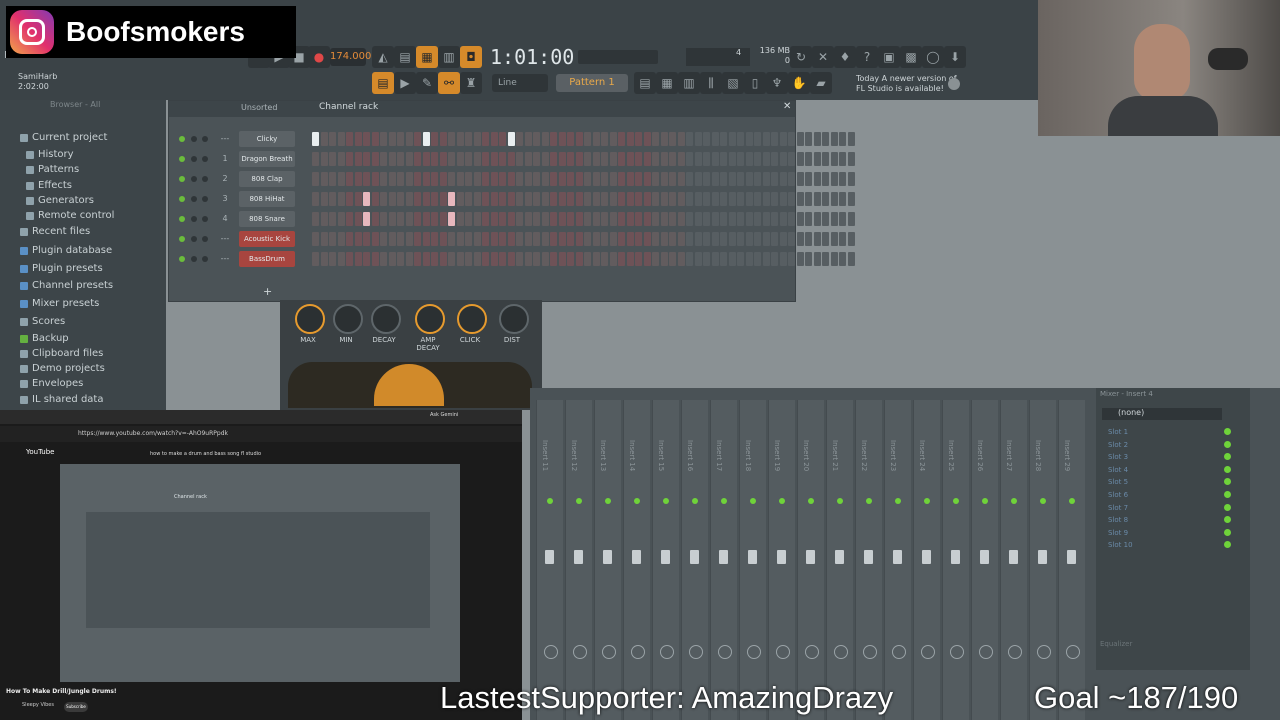  What do you see at coordinates (267, 291) in the screenshot?
I see `add-channel-icon: +` at bounding box center [267, 291].